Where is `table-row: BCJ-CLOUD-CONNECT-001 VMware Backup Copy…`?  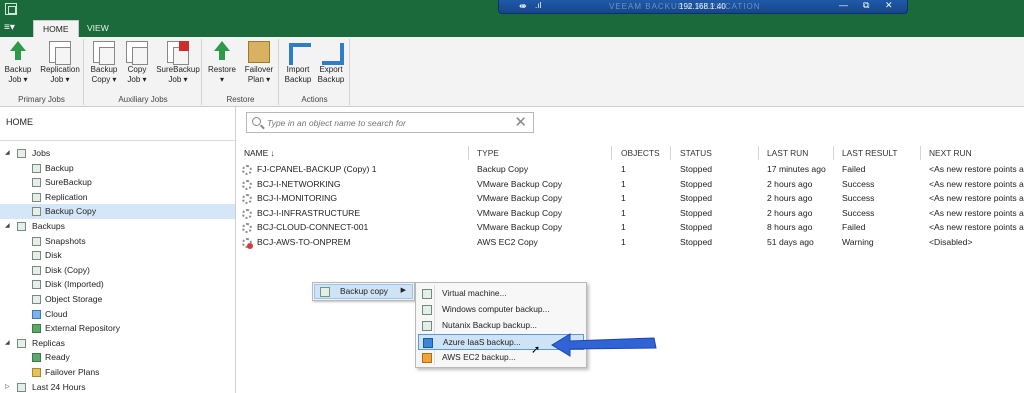 table-row: BCJ-CLOUD-CONNECT-001 VMware Backup Copy… is located at coordinates (633, 227).